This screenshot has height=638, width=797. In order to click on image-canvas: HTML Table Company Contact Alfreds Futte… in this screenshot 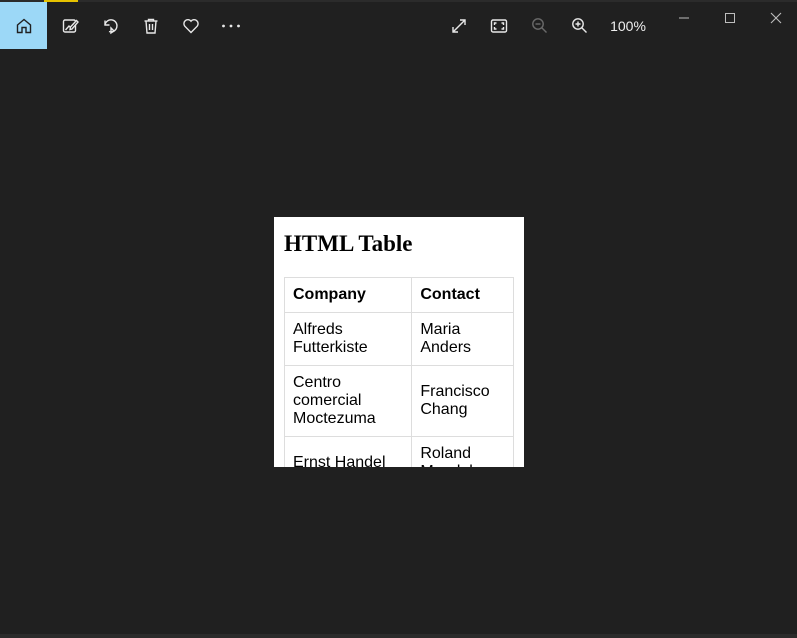, I will do `click(399, 342)`.